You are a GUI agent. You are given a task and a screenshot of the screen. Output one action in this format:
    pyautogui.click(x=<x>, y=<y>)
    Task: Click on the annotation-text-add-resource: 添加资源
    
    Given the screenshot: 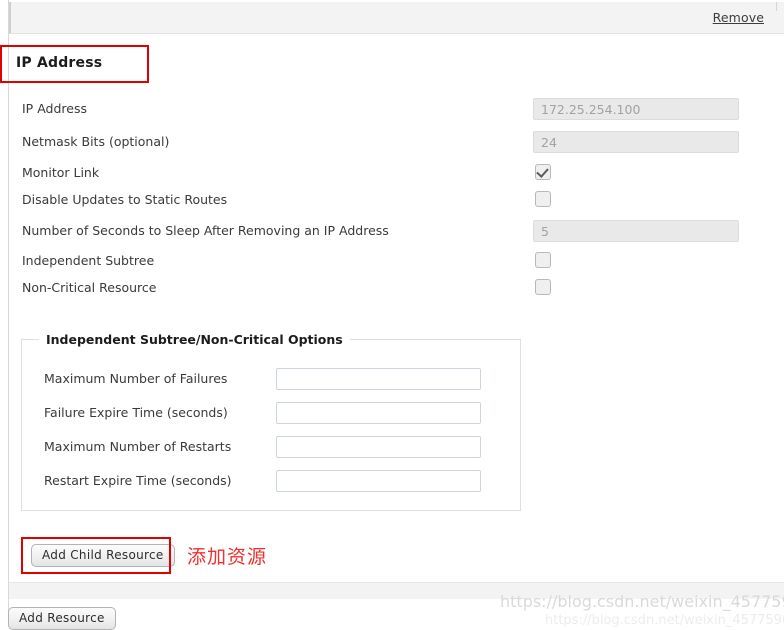 What is the action you would take?
    pyautogui.click(x=227, y=557)
    